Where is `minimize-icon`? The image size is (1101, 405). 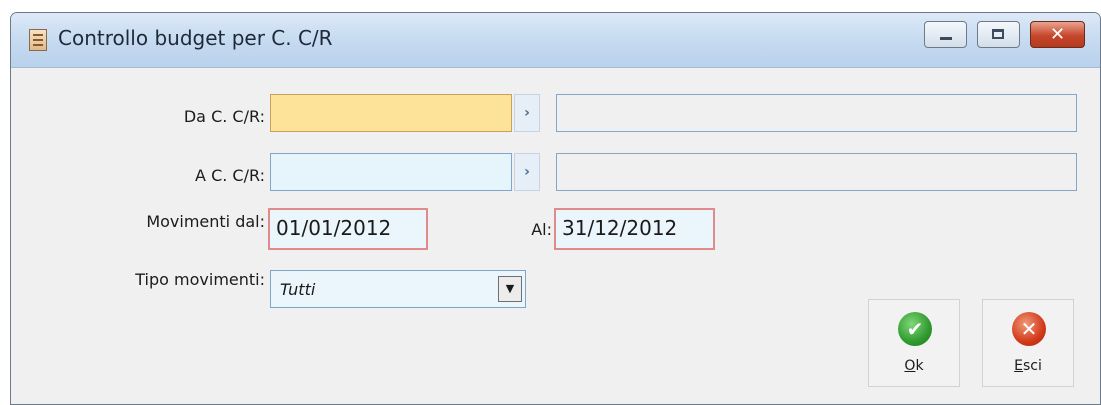
minimize-icon is located at coordinates (946, 38).